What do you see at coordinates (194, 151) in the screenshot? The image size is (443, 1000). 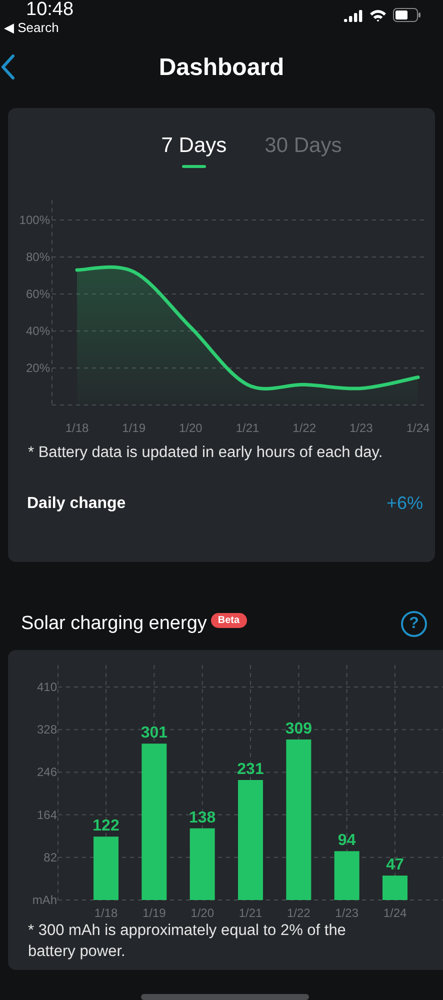 I see `period-tab: 7 Days` at bounding box center [194, 151].